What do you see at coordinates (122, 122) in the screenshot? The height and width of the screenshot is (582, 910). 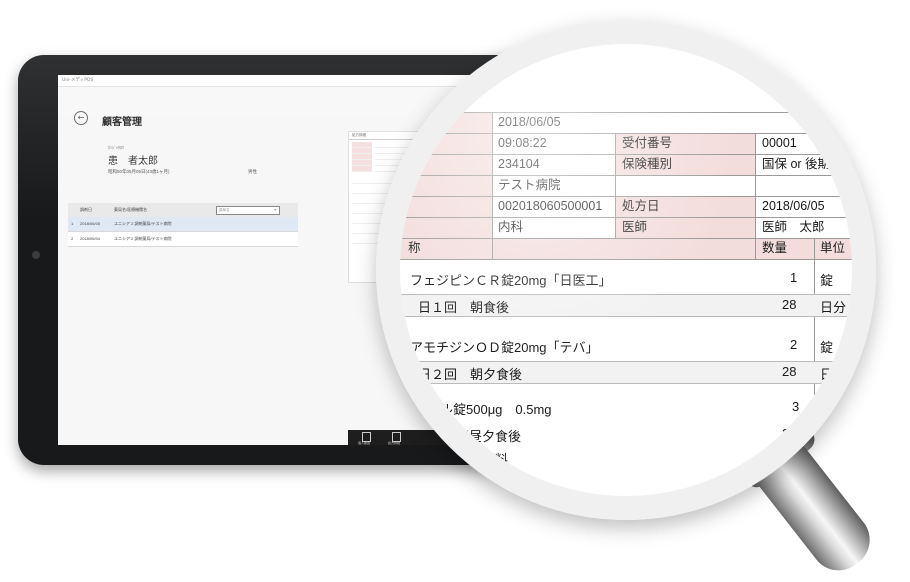 I see `page-title: 顧客管理` at bounding box center [122, 122].